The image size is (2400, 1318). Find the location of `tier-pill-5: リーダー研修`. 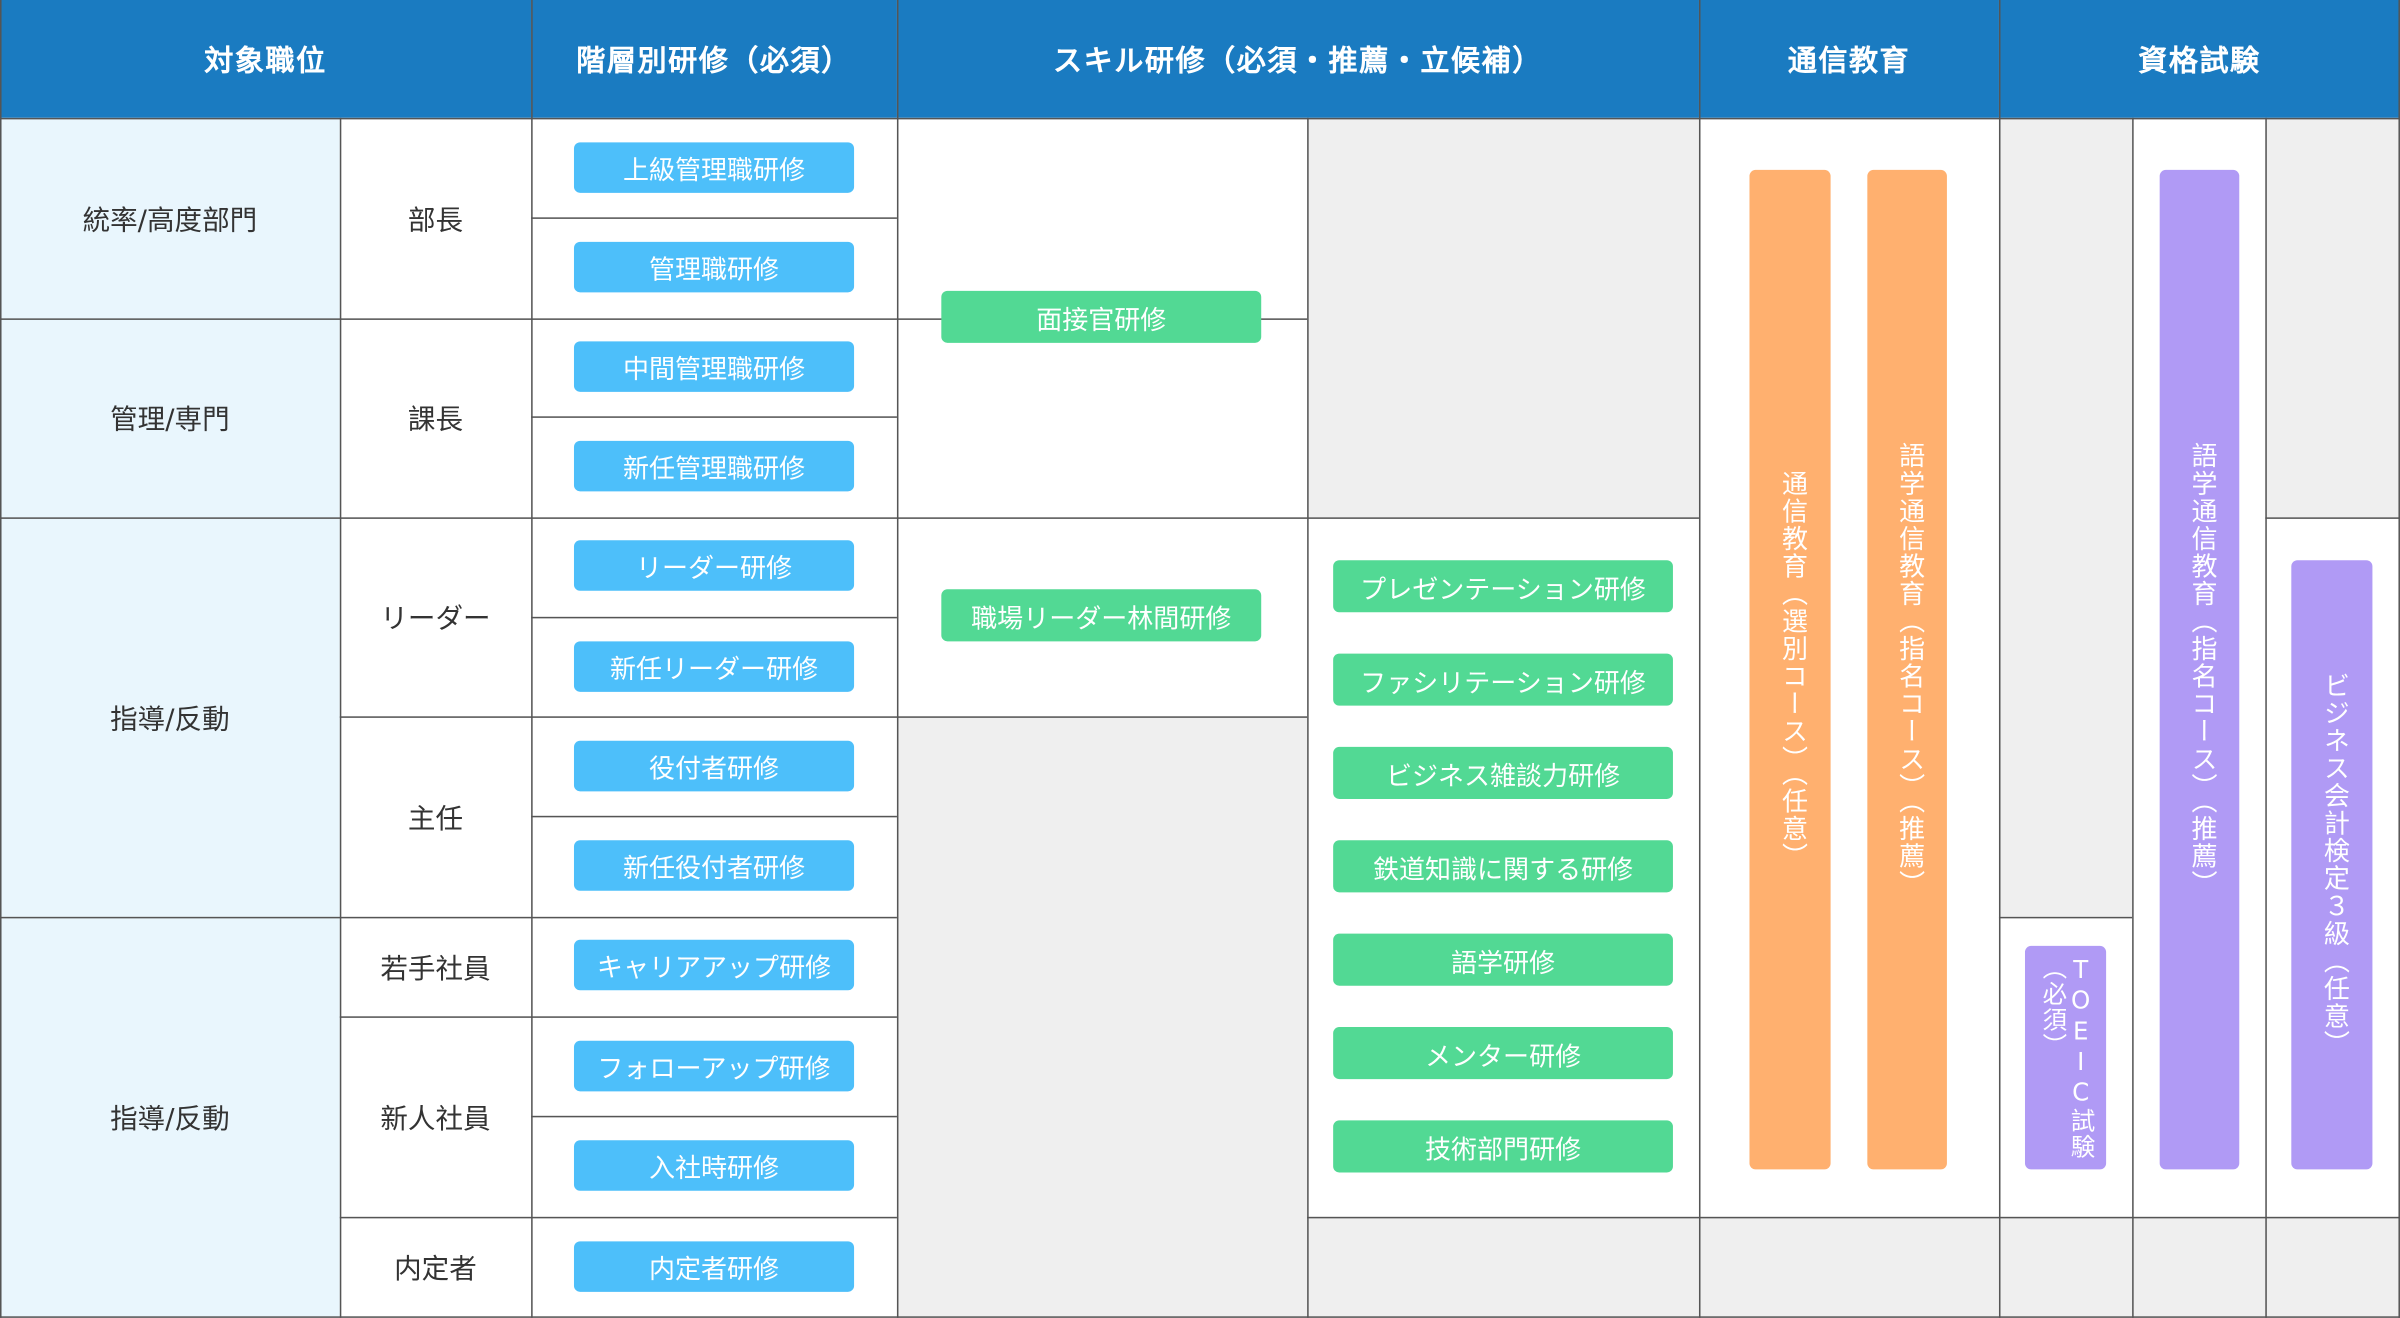

tier-pill-5: リーダー研修 is located at coordinates (714, 565).